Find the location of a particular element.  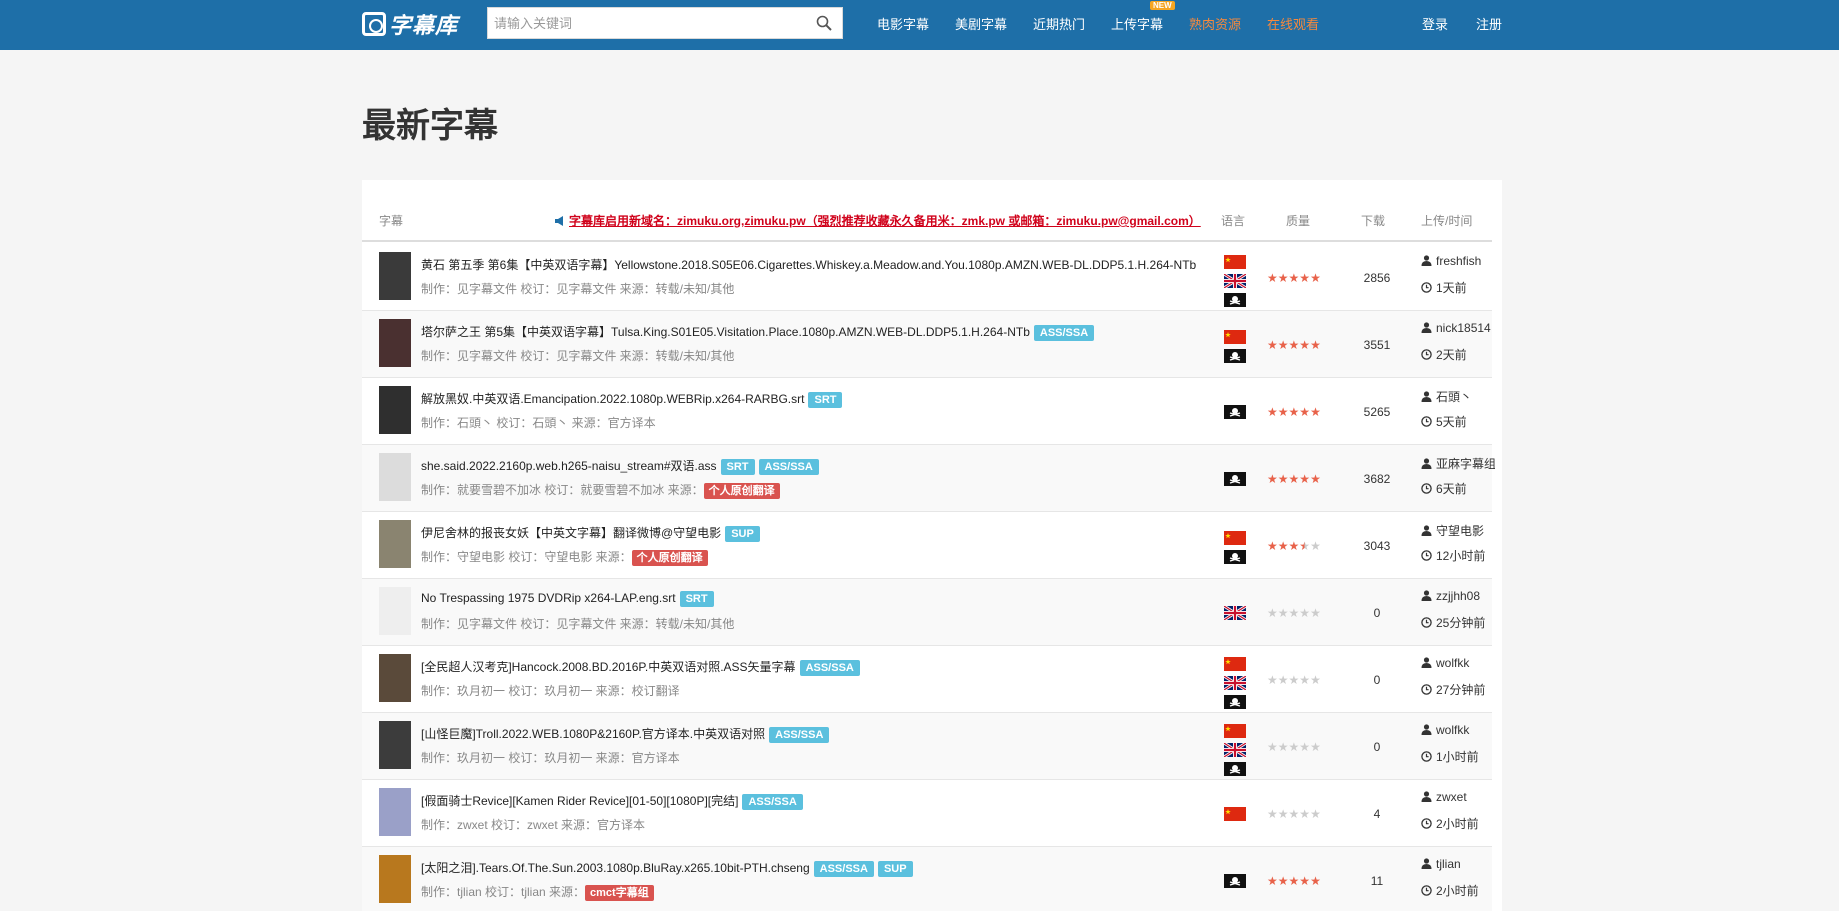

uploader-name: zzjjhh08 is located at coordinates (1458, 596).